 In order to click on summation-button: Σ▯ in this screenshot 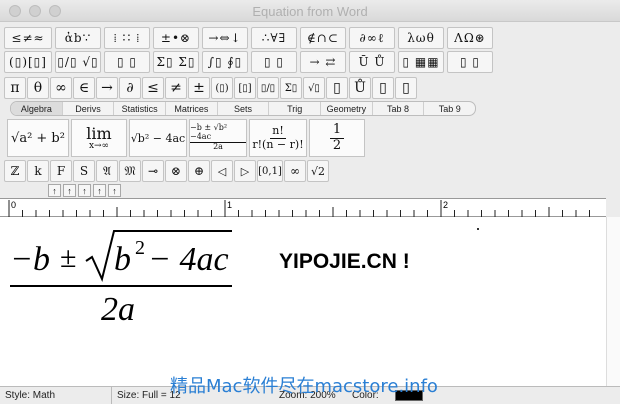, I will do `click(291, 88)`.